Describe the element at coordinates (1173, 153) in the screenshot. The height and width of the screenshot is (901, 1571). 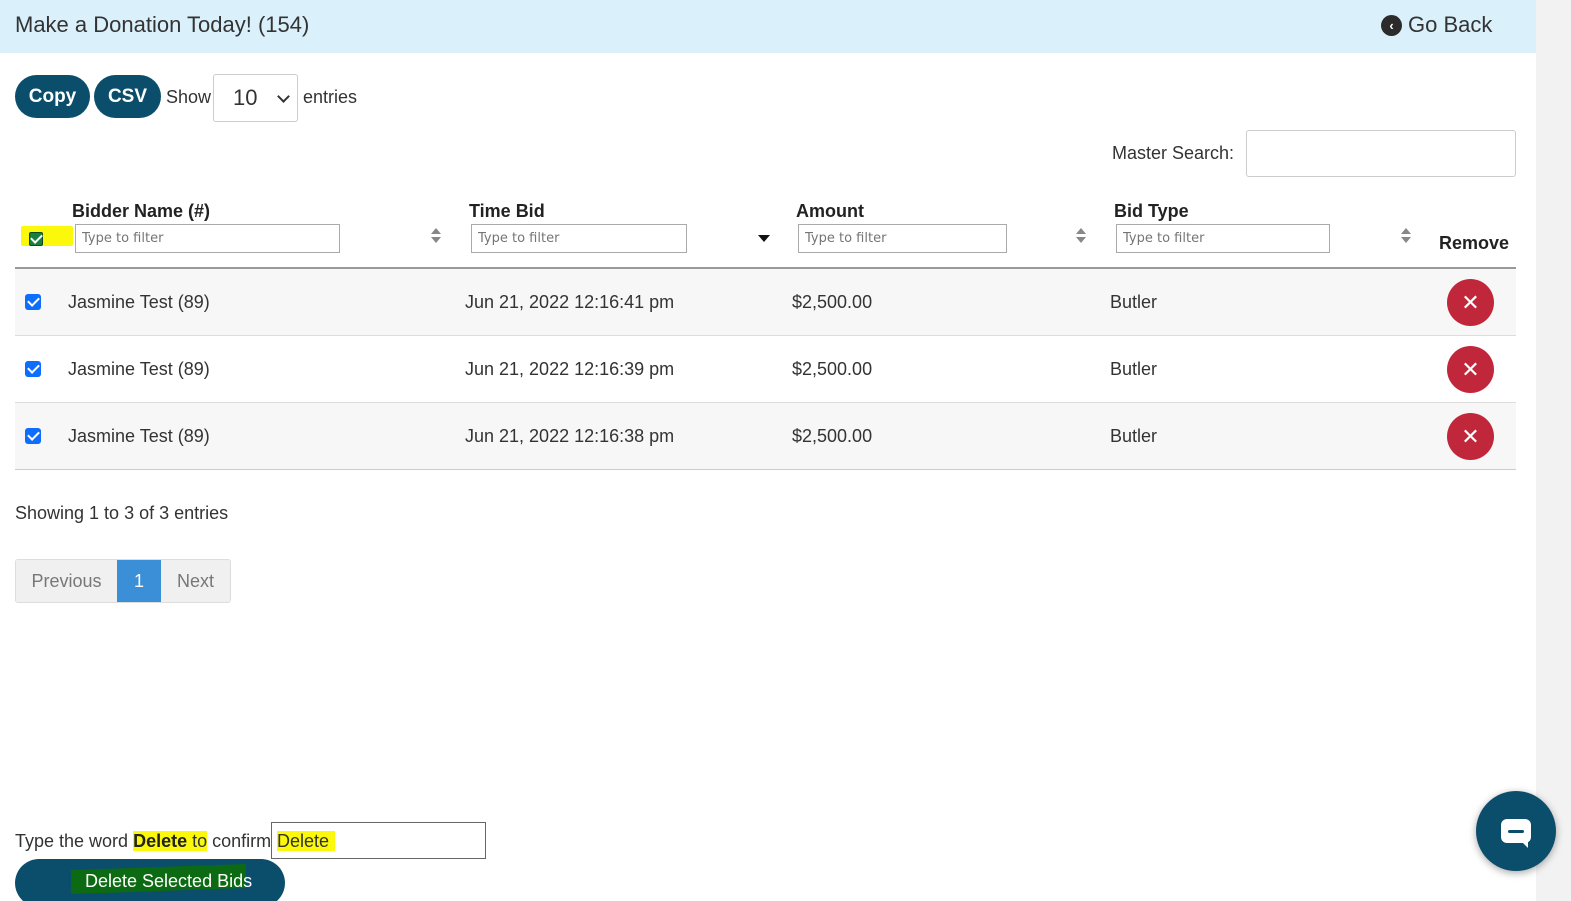
I see `master-search-label: Master Search:` at that location.